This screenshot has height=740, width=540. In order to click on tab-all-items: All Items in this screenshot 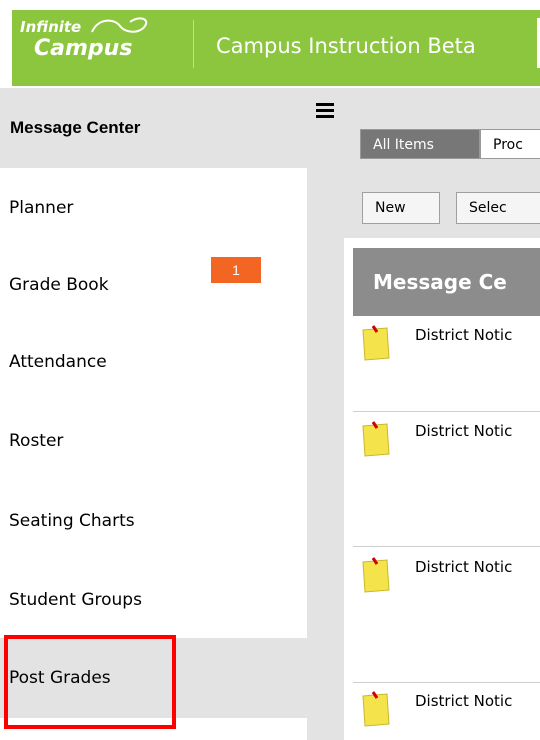, I will do `click(420, 144)`.